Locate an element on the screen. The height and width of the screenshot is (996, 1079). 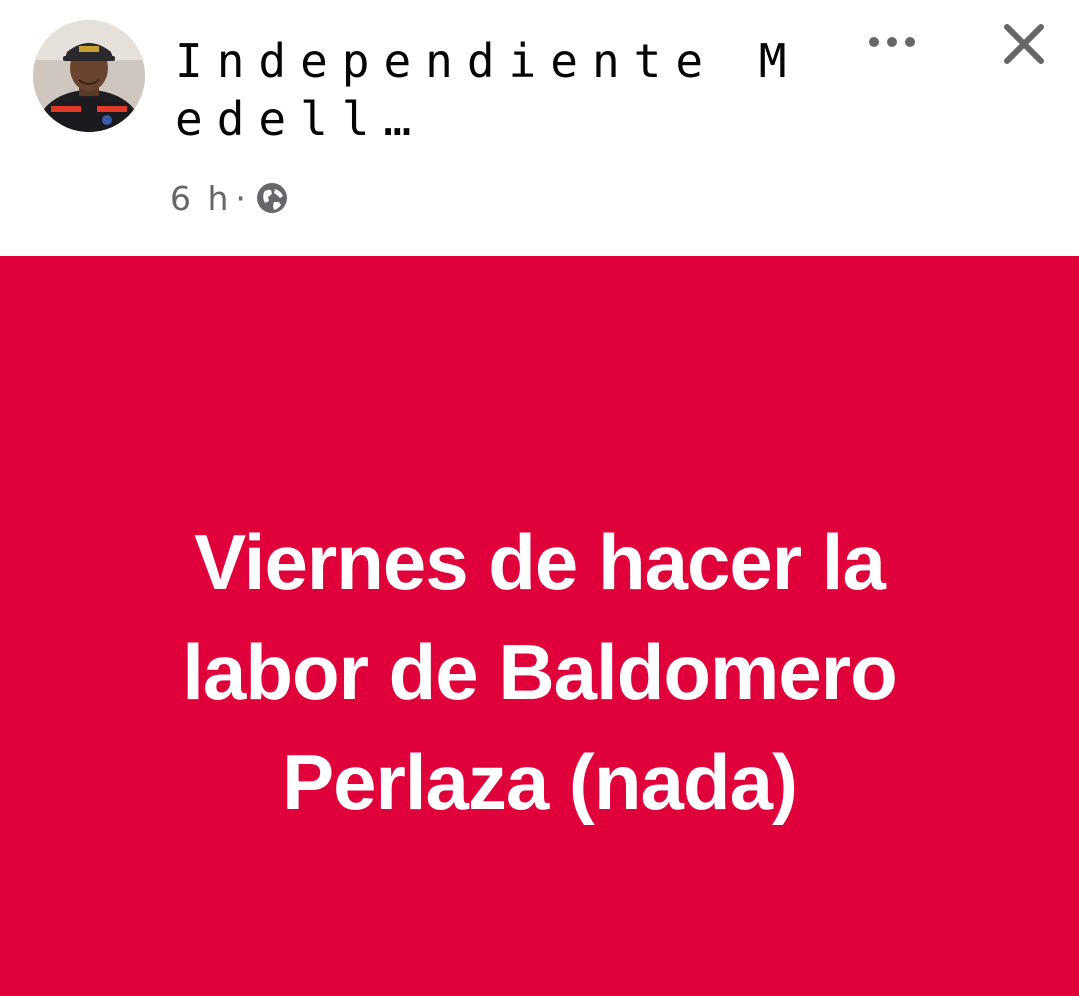
close-button is located at coordinates (1024, 44).